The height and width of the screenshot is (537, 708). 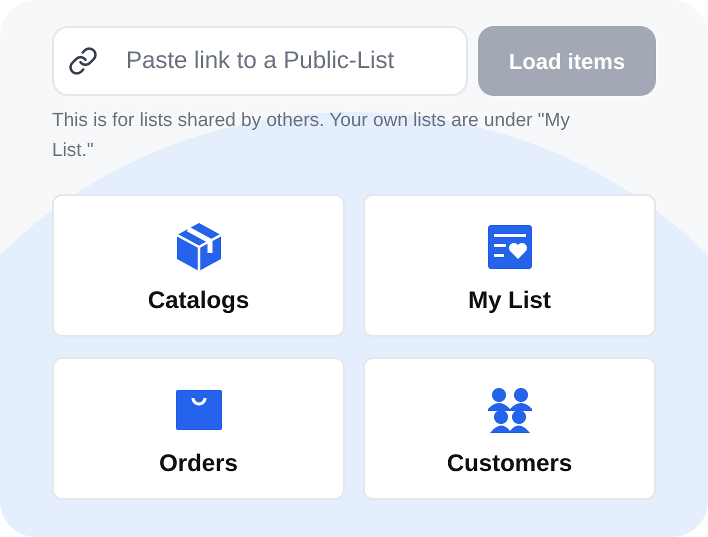 I want to click on menu-tile: Orders, so click(x=198, y=428).